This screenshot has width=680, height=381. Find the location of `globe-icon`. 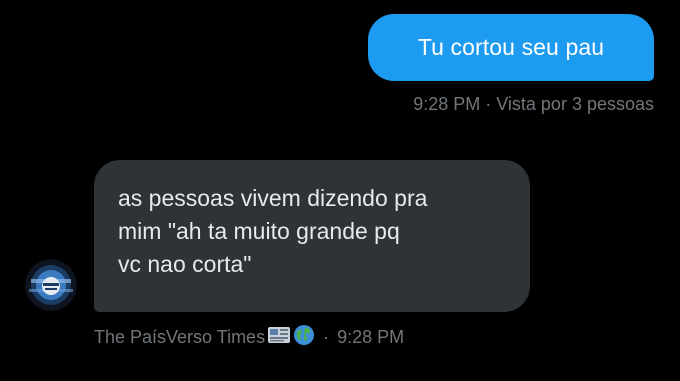

globe-icon is located at coordinates (304, 337).